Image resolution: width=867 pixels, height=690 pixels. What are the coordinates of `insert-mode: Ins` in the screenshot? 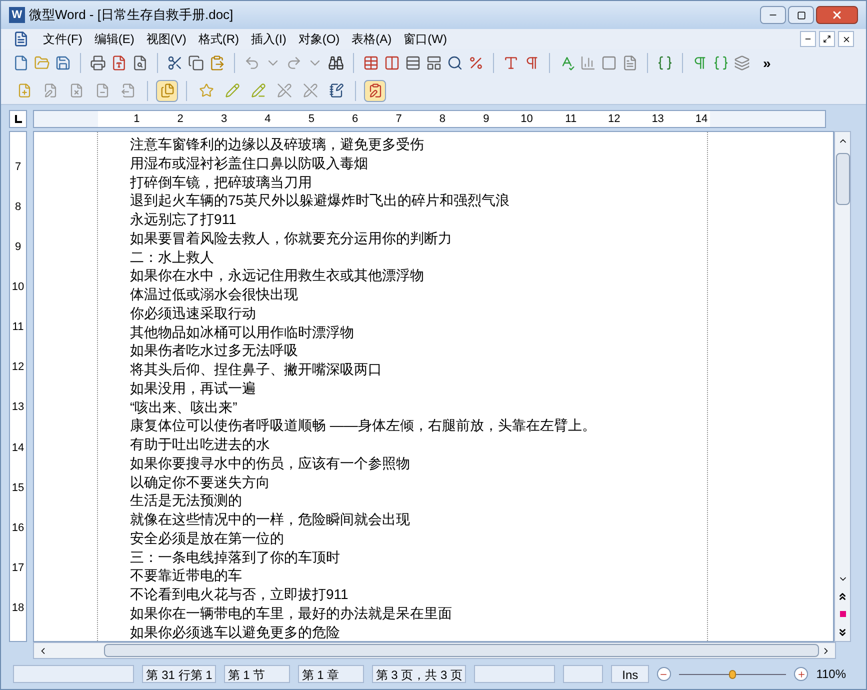 It's located at (630, 674).